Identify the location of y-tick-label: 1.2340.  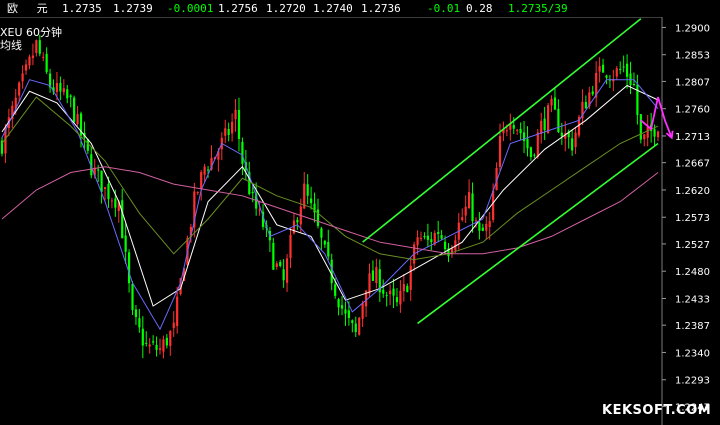
(692, 353).